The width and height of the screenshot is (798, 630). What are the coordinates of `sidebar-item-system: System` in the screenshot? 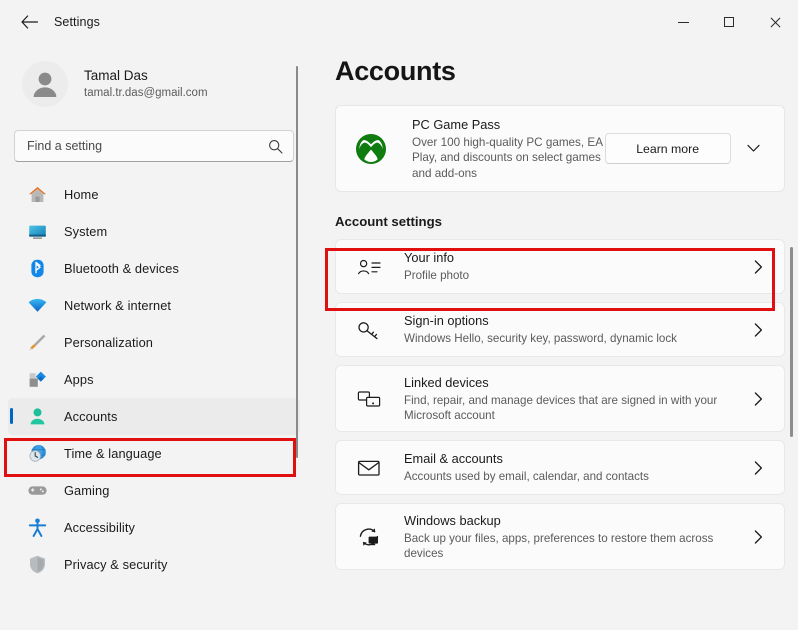 It's located at (154, 231).